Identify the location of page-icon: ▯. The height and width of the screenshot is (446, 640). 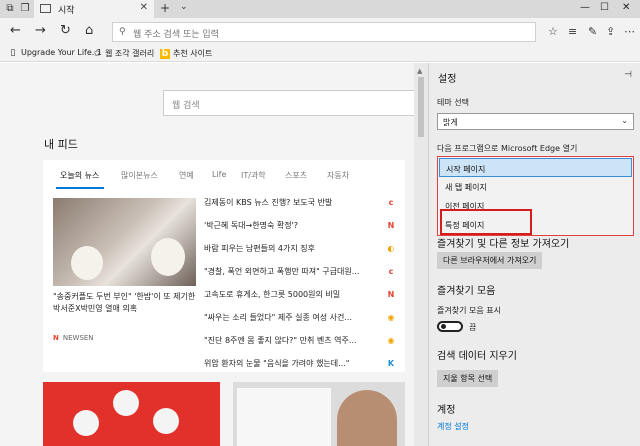
(13, 53).